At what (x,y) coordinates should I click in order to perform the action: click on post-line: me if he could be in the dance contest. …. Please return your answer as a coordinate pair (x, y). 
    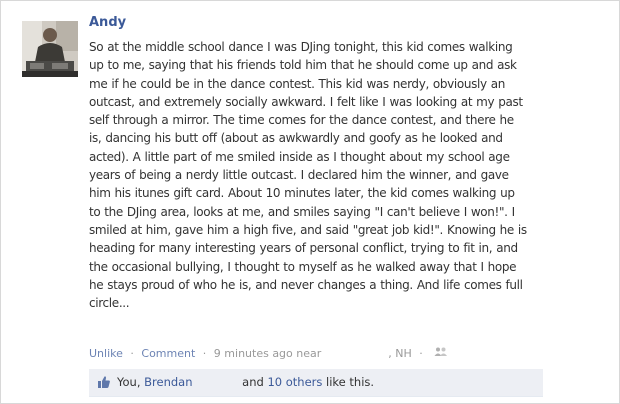
    Looking at the image, I should click on (297, 83).